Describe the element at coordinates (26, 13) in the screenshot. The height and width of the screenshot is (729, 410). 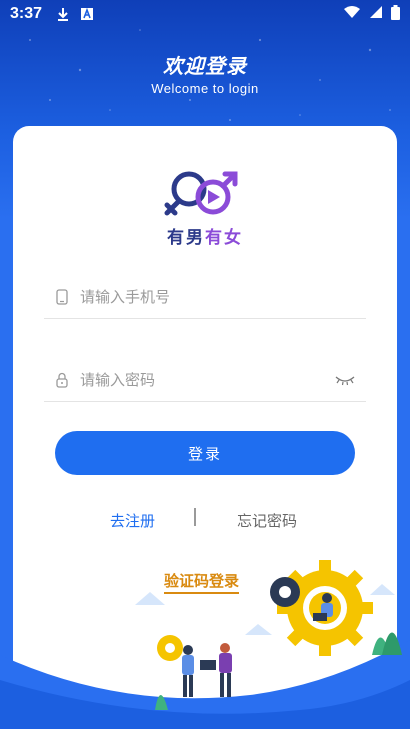
I see `status-time: 3:37` at that location.